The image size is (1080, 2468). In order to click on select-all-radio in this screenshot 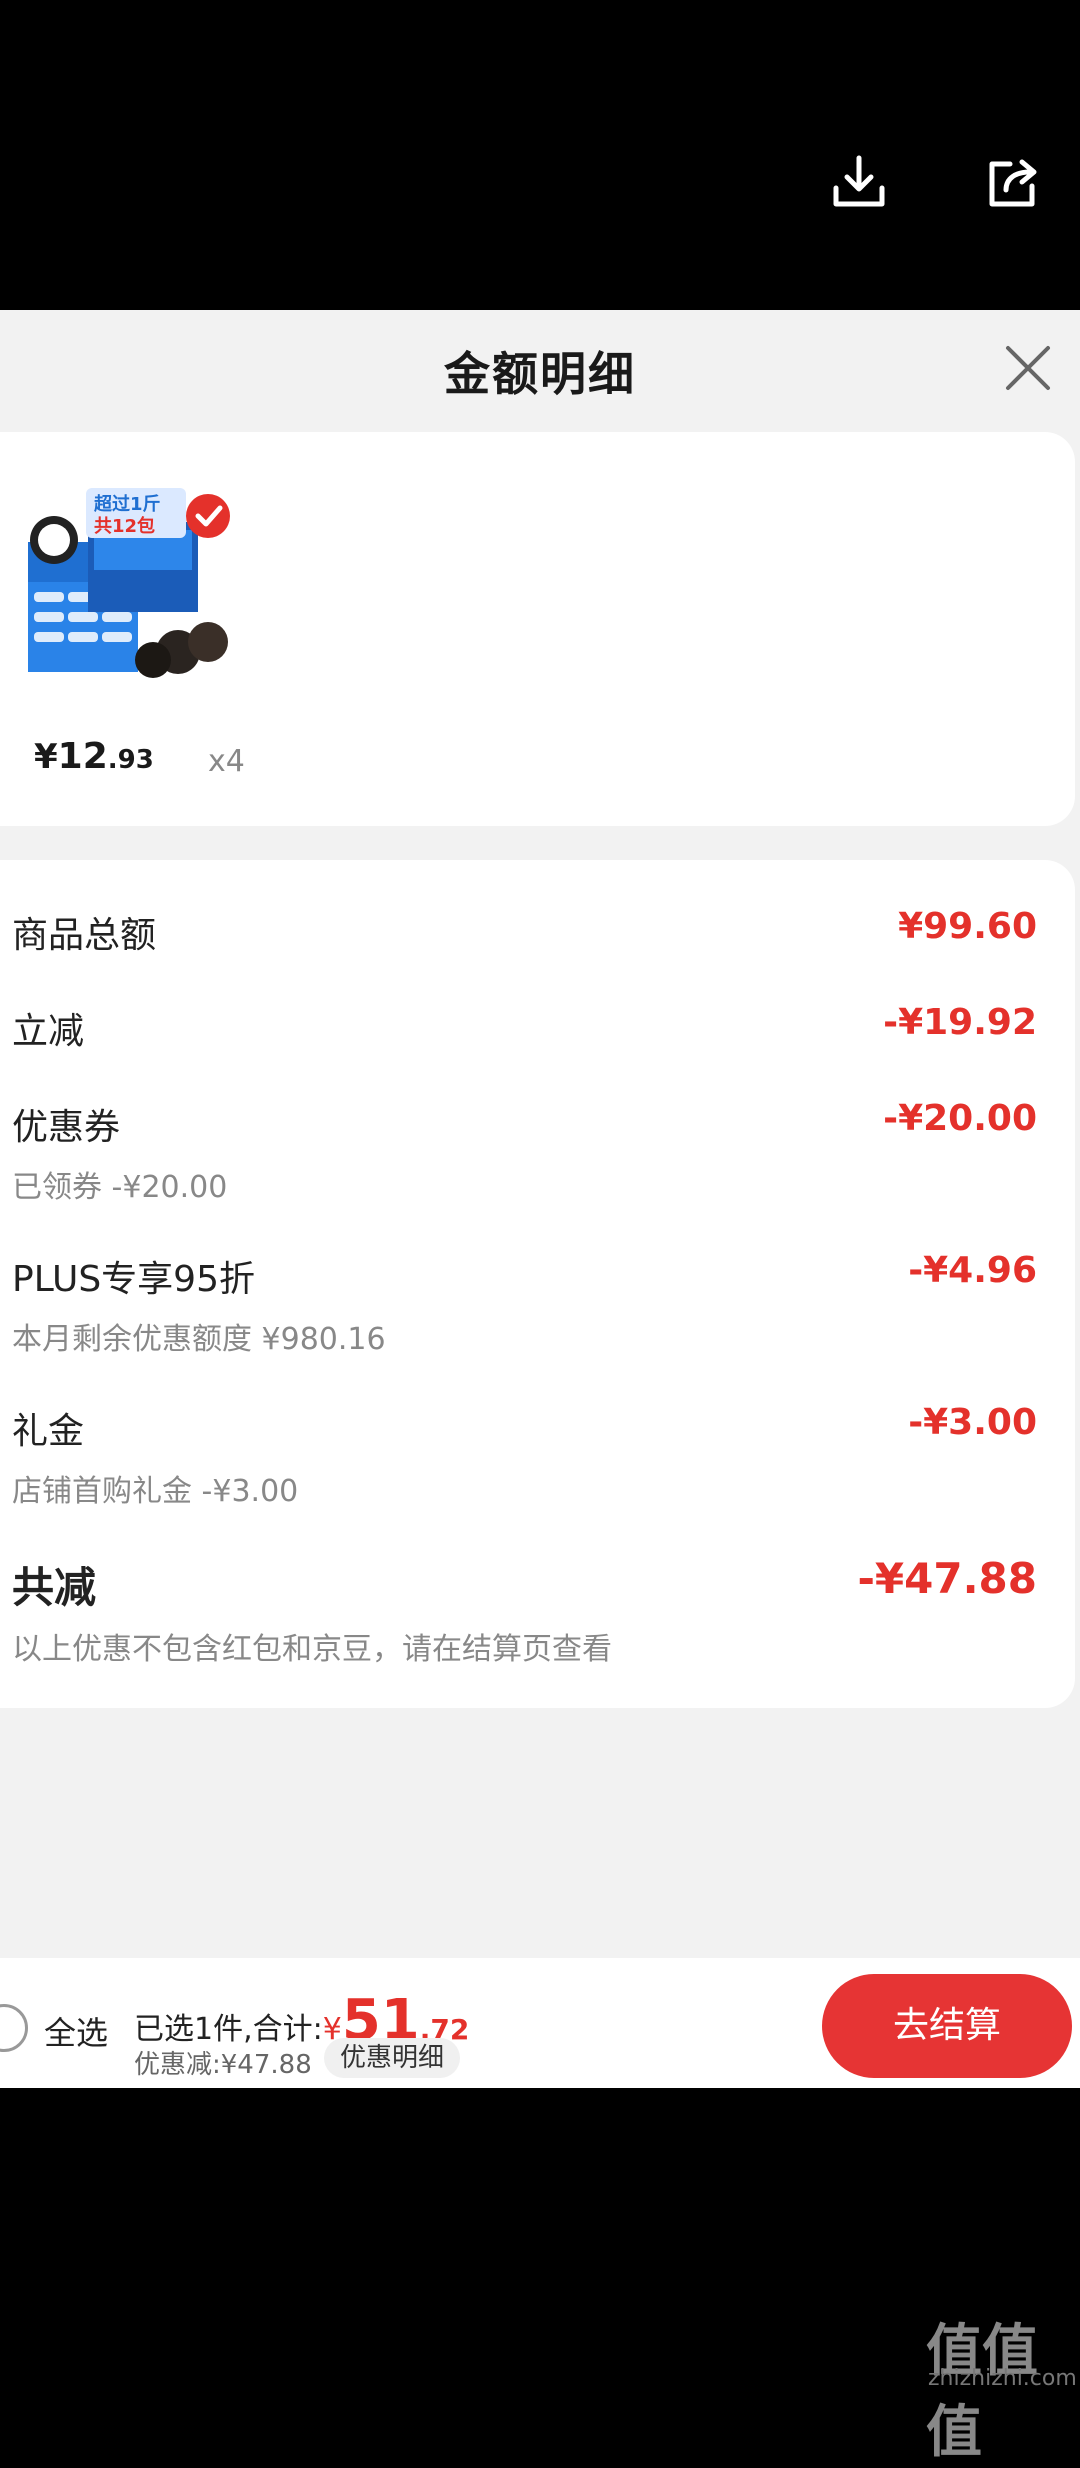, I will do `click(14, 2028)`.